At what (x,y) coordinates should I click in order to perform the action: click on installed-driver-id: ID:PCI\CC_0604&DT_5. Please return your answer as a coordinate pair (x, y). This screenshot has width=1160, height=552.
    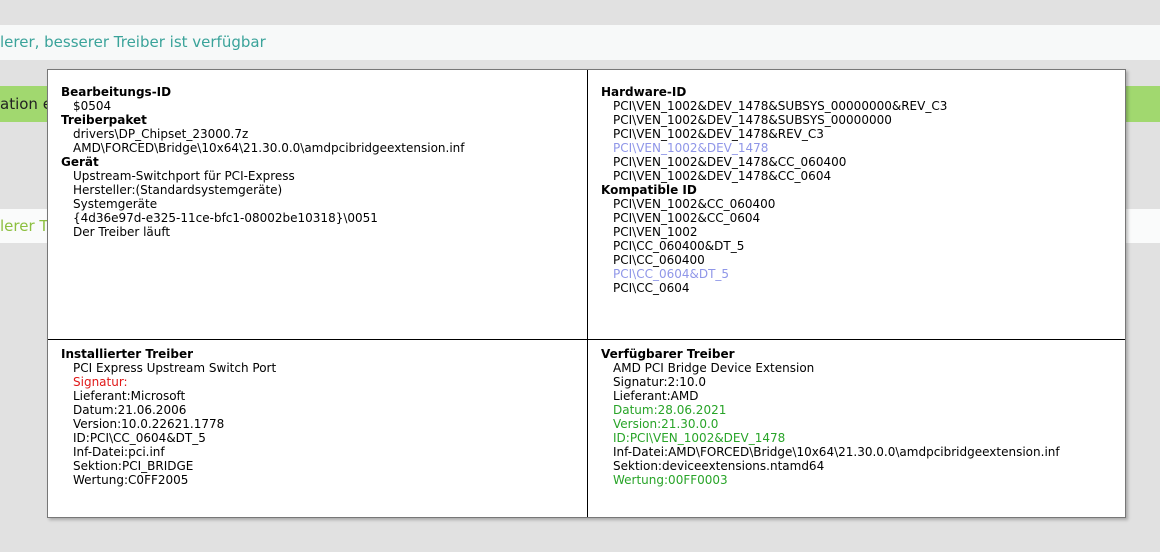
    Looking at the image, I should click on (139, 438).